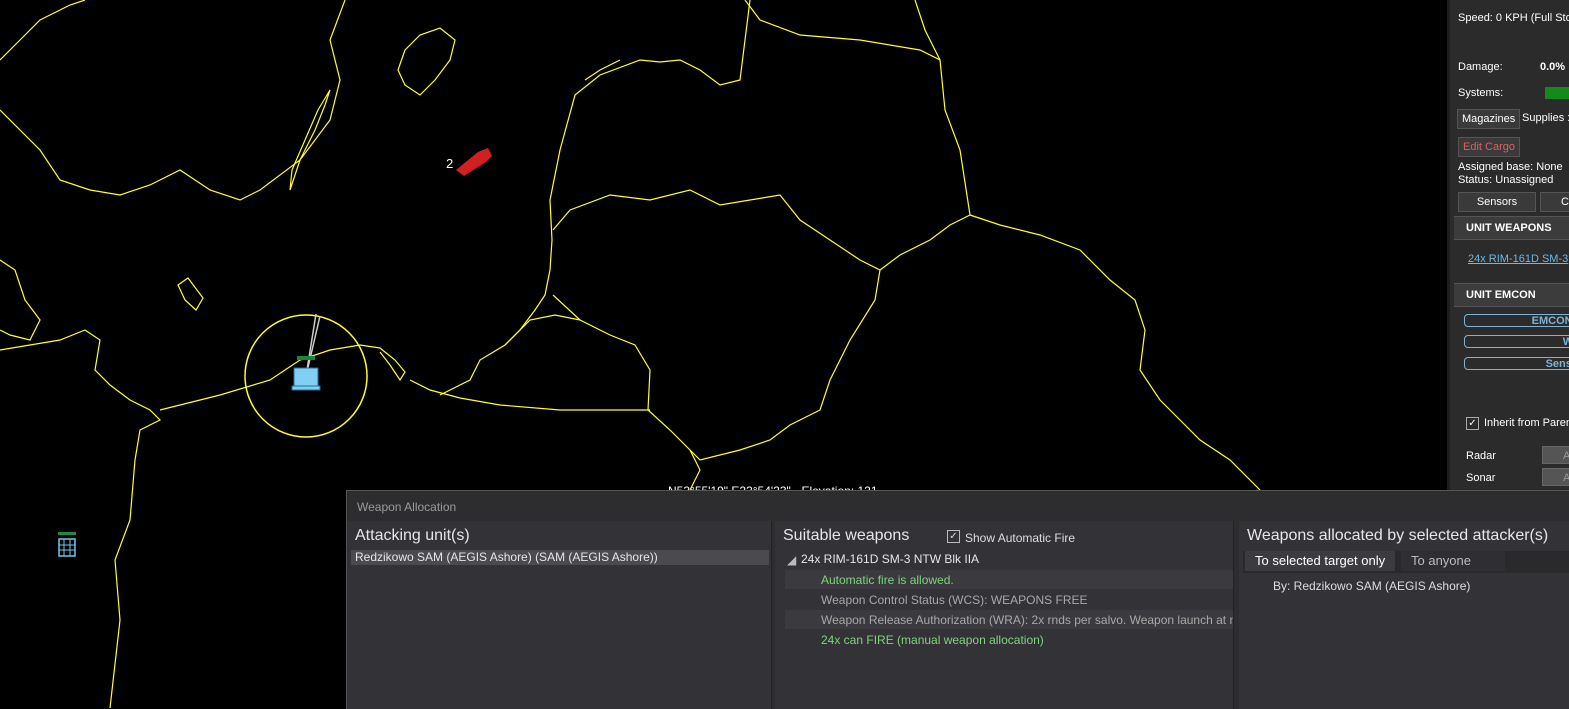 This screenshot has width=1569, height=709. I want to click on svg-text: 2, so click(449, 163).